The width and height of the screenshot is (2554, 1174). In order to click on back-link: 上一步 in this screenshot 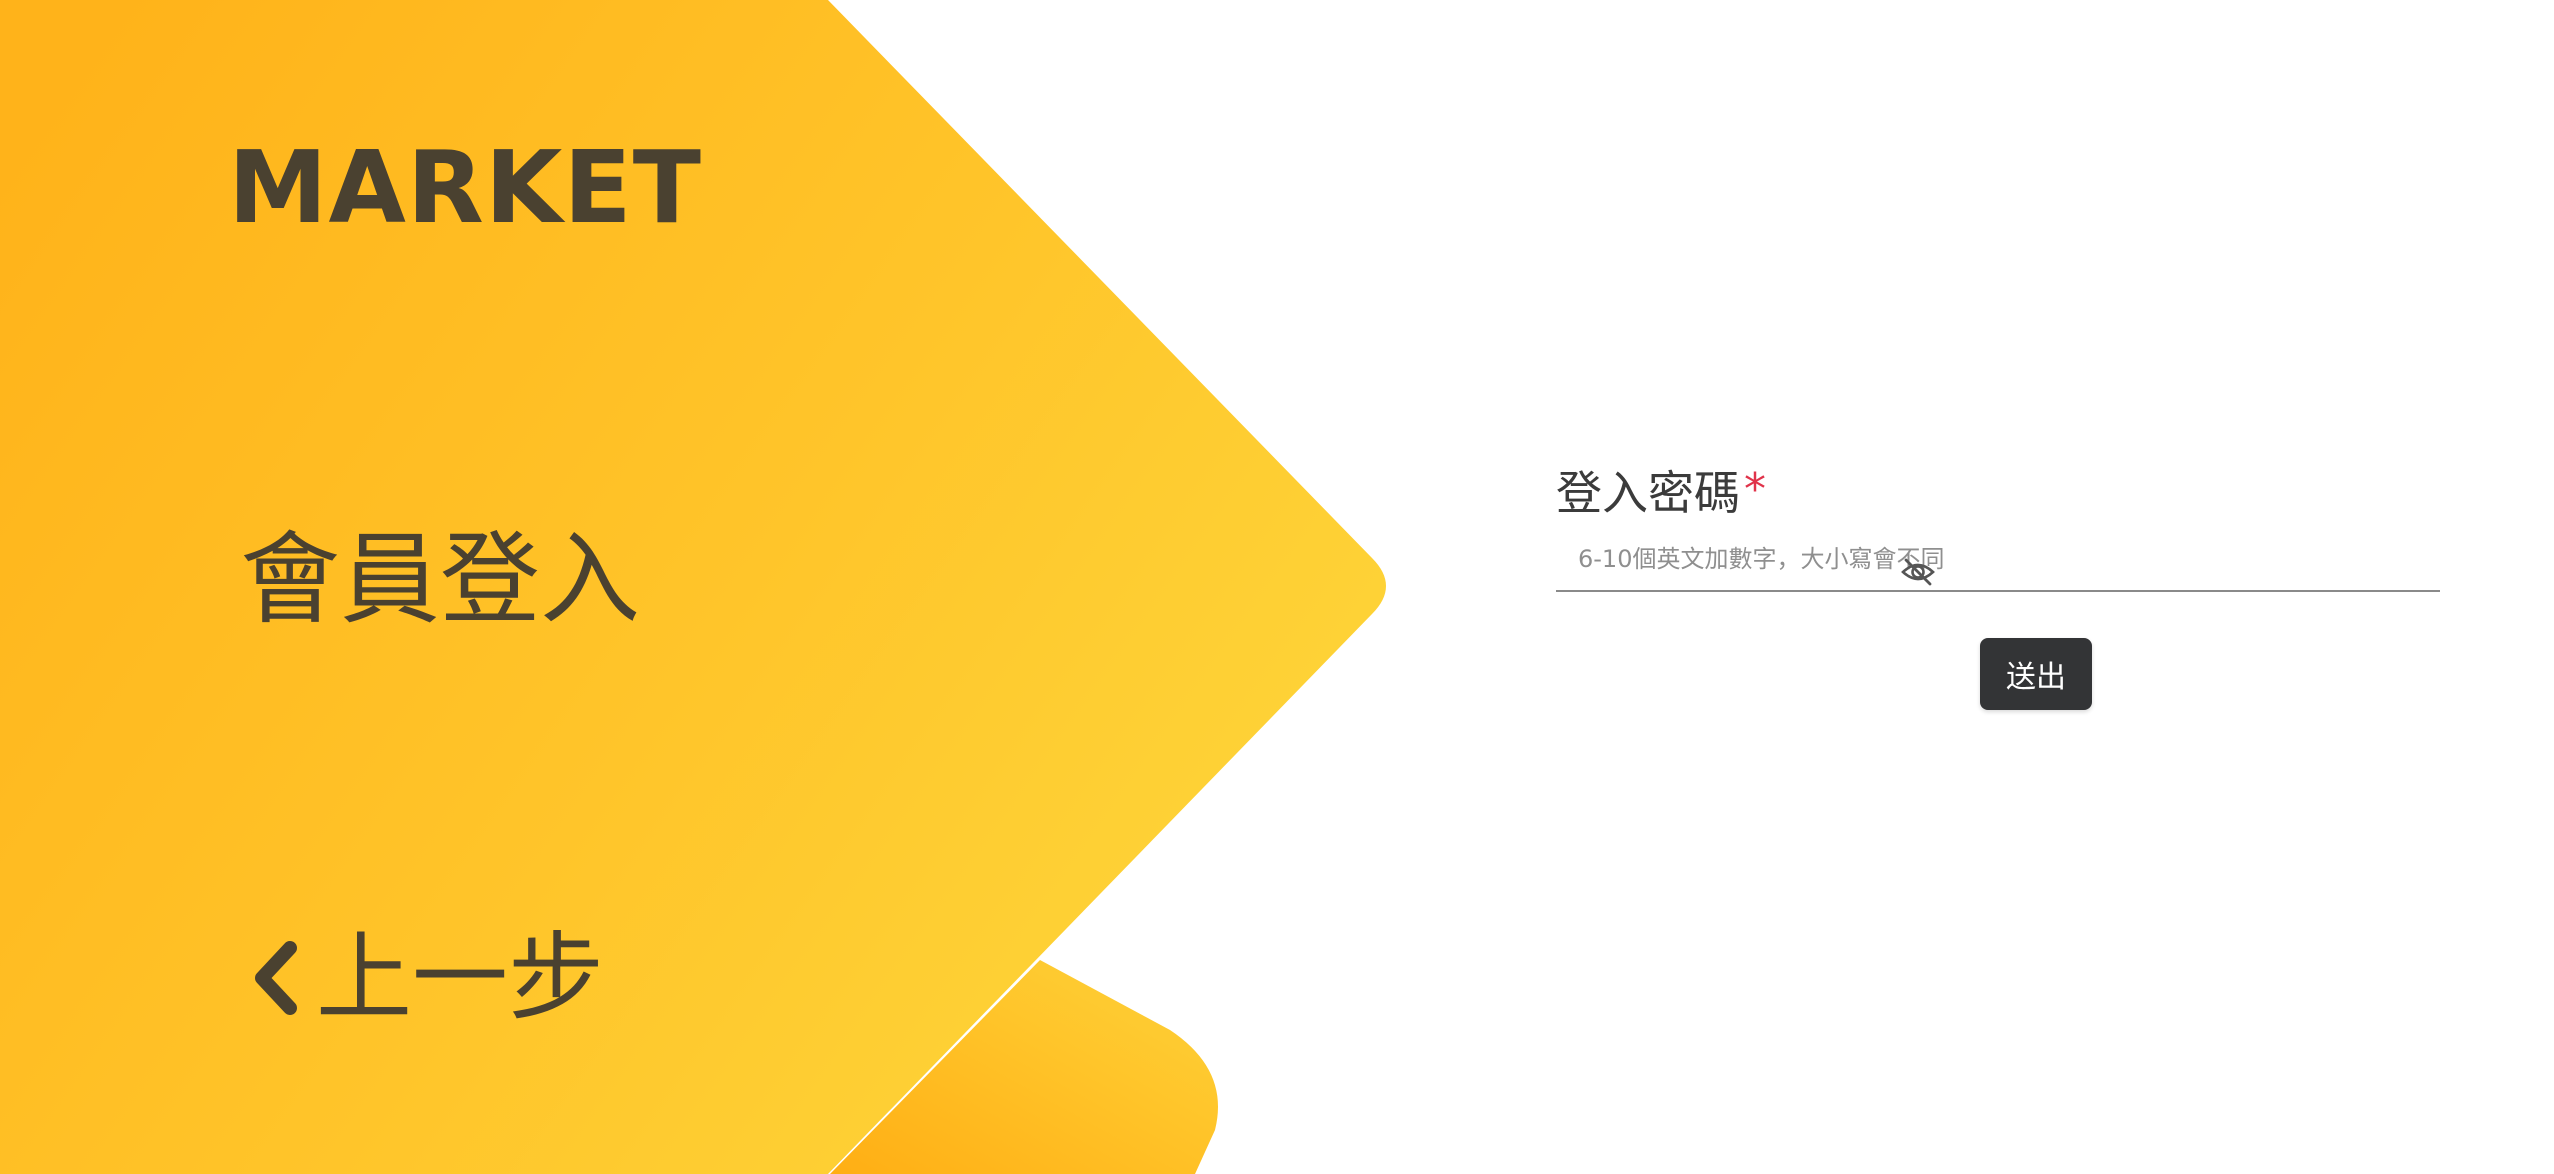, I will do `click(427, 978)`.